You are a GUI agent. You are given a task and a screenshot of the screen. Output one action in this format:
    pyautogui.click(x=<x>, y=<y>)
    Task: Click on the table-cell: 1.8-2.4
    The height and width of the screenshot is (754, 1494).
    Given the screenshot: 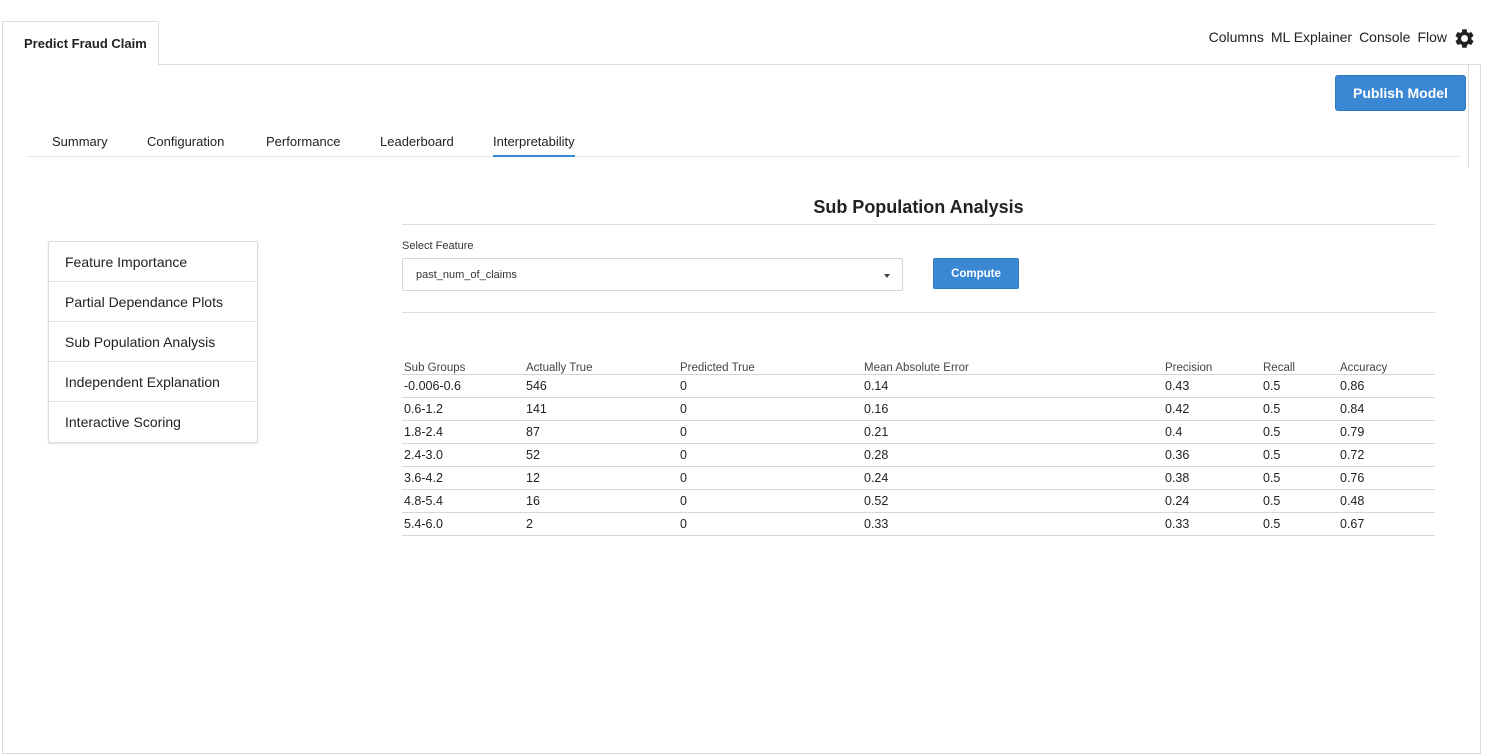 What is the action you would take?
    pyautogui.click(x=463, y=432)
    